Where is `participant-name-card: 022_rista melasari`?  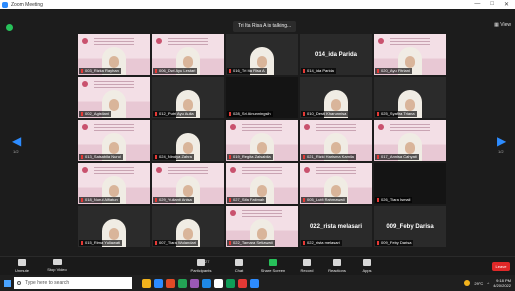
participant-name-card: 022_rista melasari is located at coordinates (336, 226).